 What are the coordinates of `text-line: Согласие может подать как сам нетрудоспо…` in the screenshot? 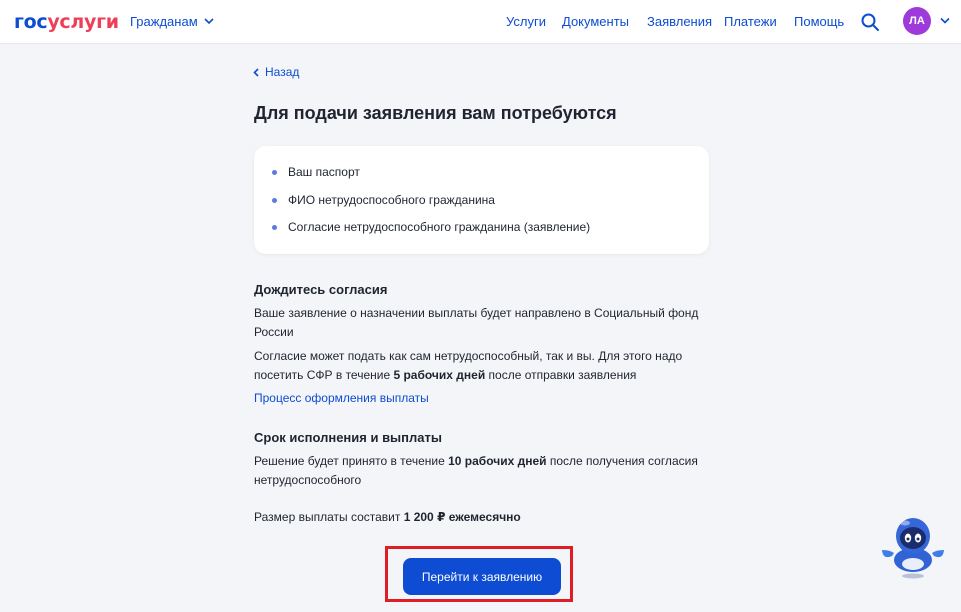 It's located at (468, 356).